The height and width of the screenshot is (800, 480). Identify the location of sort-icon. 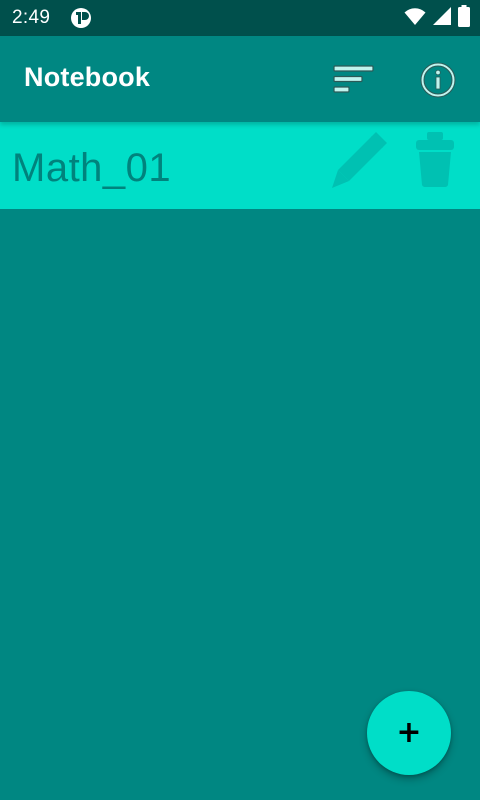
(354, 82).